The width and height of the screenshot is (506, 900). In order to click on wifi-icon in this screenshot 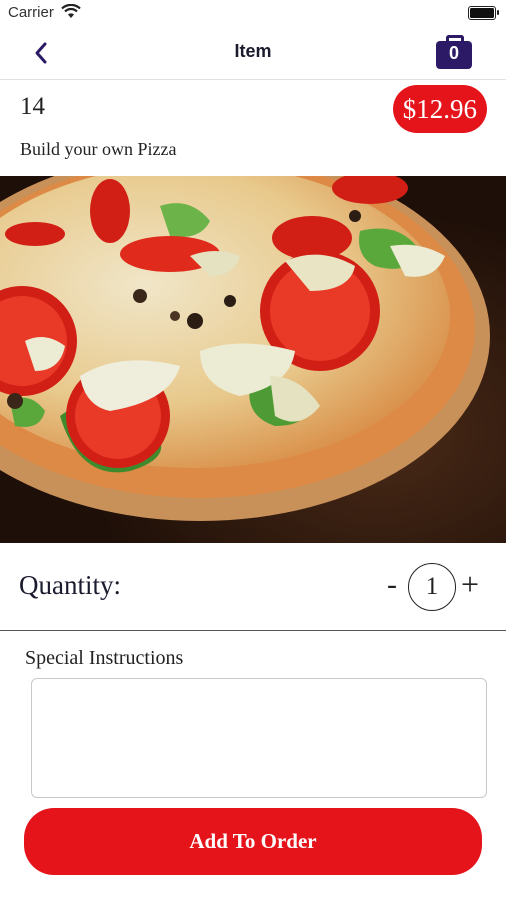, I will do `click(71, 11)`.